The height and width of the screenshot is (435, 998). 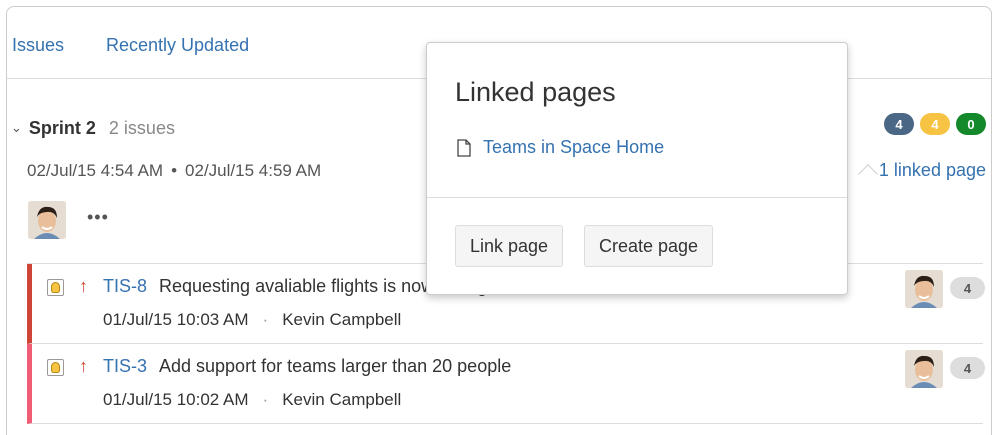 What do you see at coordinates (252, 320) in the screenshot?
I see `issue-meta: 01/Jul/15 10:03 AM · Kevin Campbell` at bounding box center [252, 320].